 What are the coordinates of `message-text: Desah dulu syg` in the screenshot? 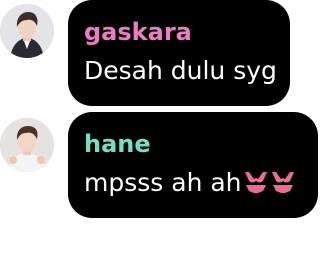 It's located at (180, 71).